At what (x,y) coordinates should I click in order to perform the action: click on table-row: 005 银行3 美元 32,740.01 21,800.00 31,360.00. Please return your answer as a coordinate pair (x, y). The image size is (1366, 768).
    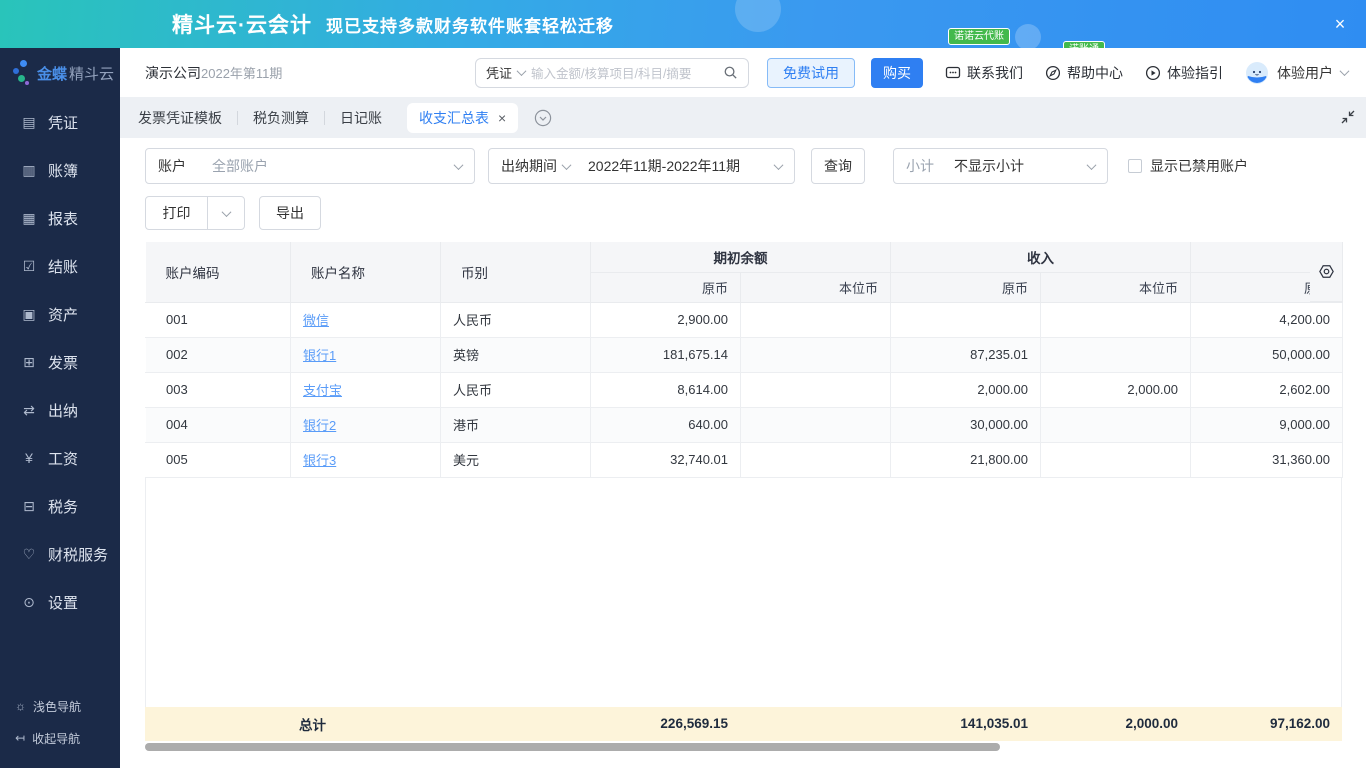
    Looking at the image, I should click on (744, 460).